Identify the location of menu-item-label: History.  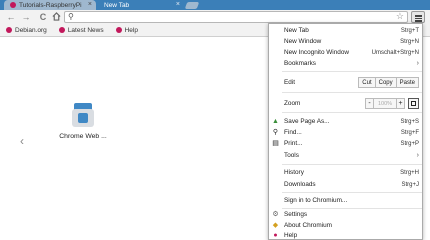
(294, 172).